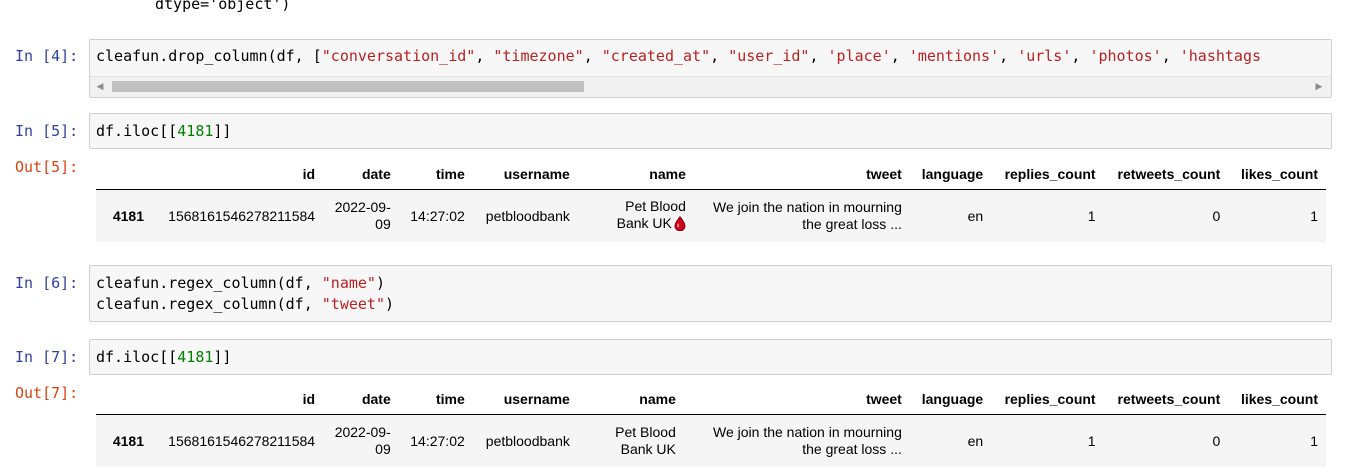 This screenshot has width=1362, height=472. Describe the element at coordinates (47, 56) in the screenshot. I see `cell-4-in-prompt: In [4]:` at that location.